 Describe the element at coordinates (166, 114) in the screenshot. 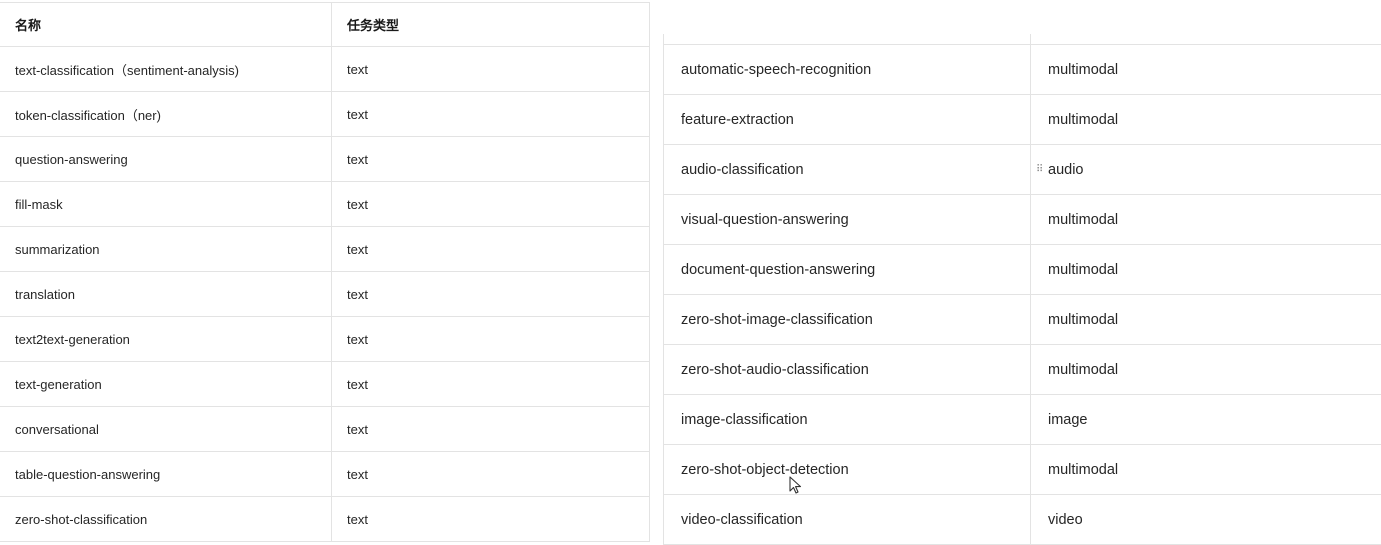

I see `task-name-cell: token-classification（ner)` at that location.